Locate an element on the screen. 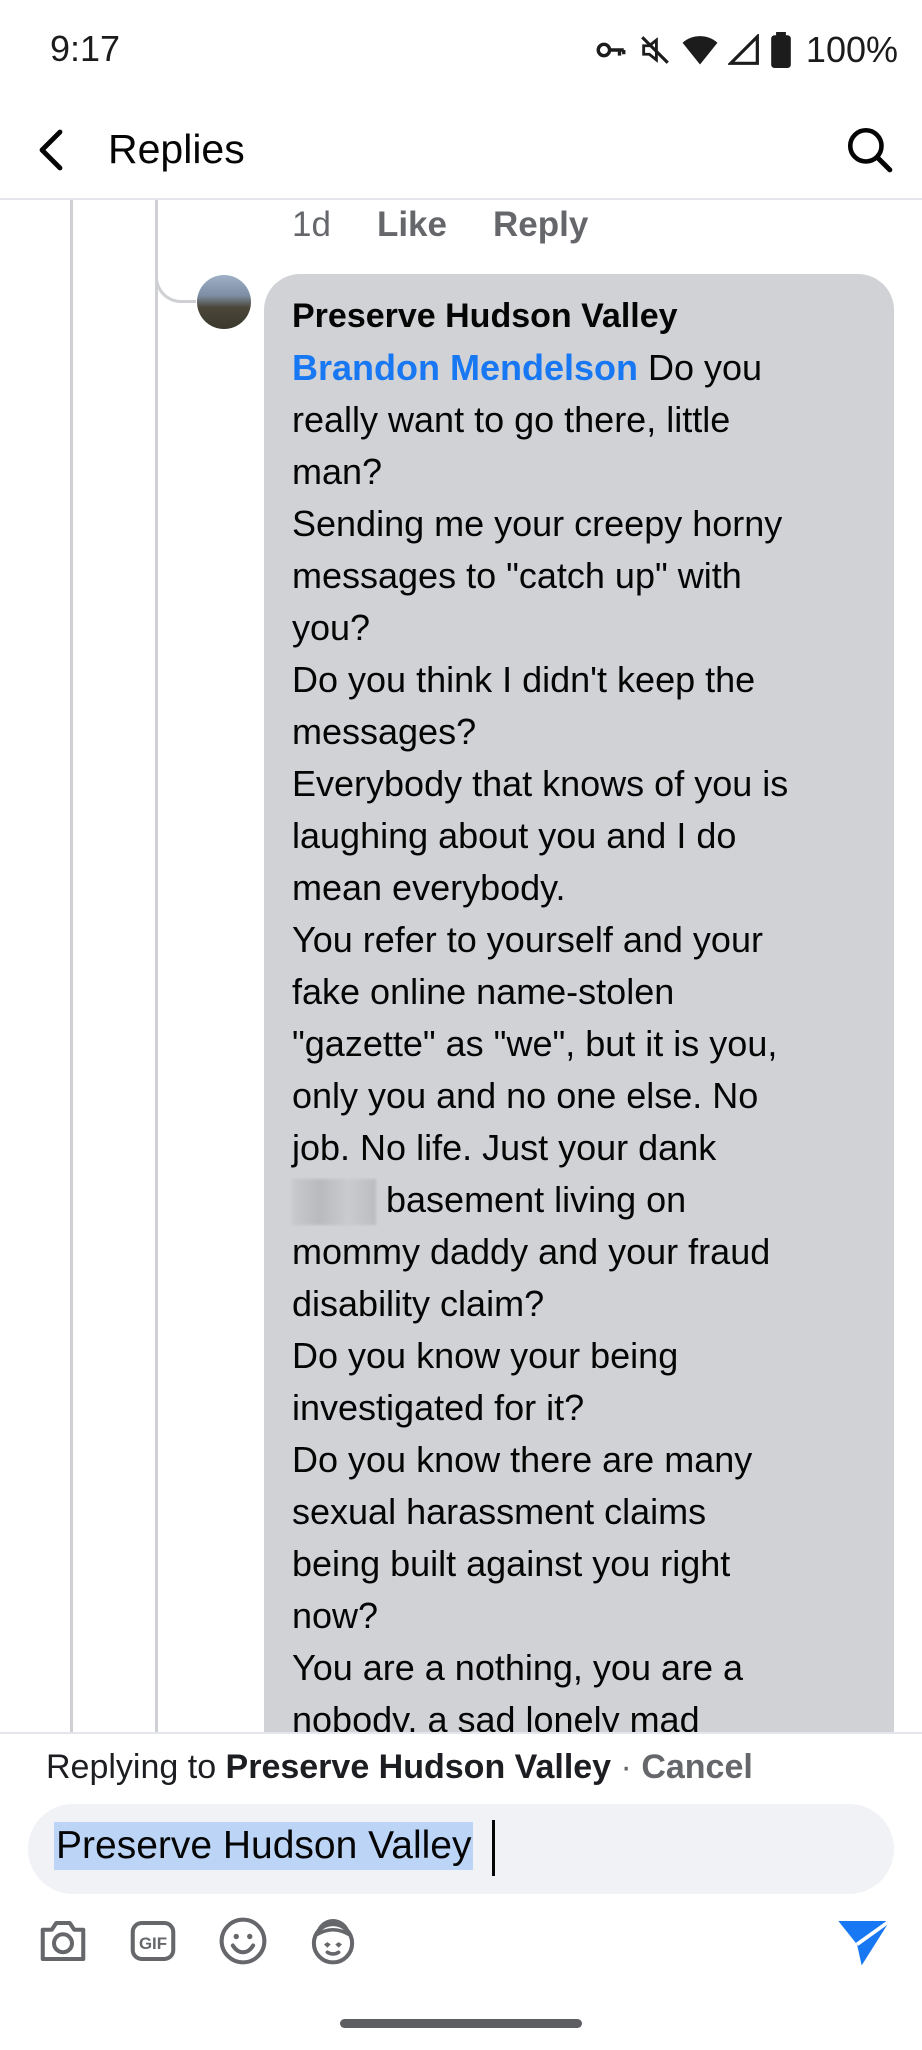 The height and width of the screenshot is (2050, 922). key-icon is located at coordinates (611, 50).